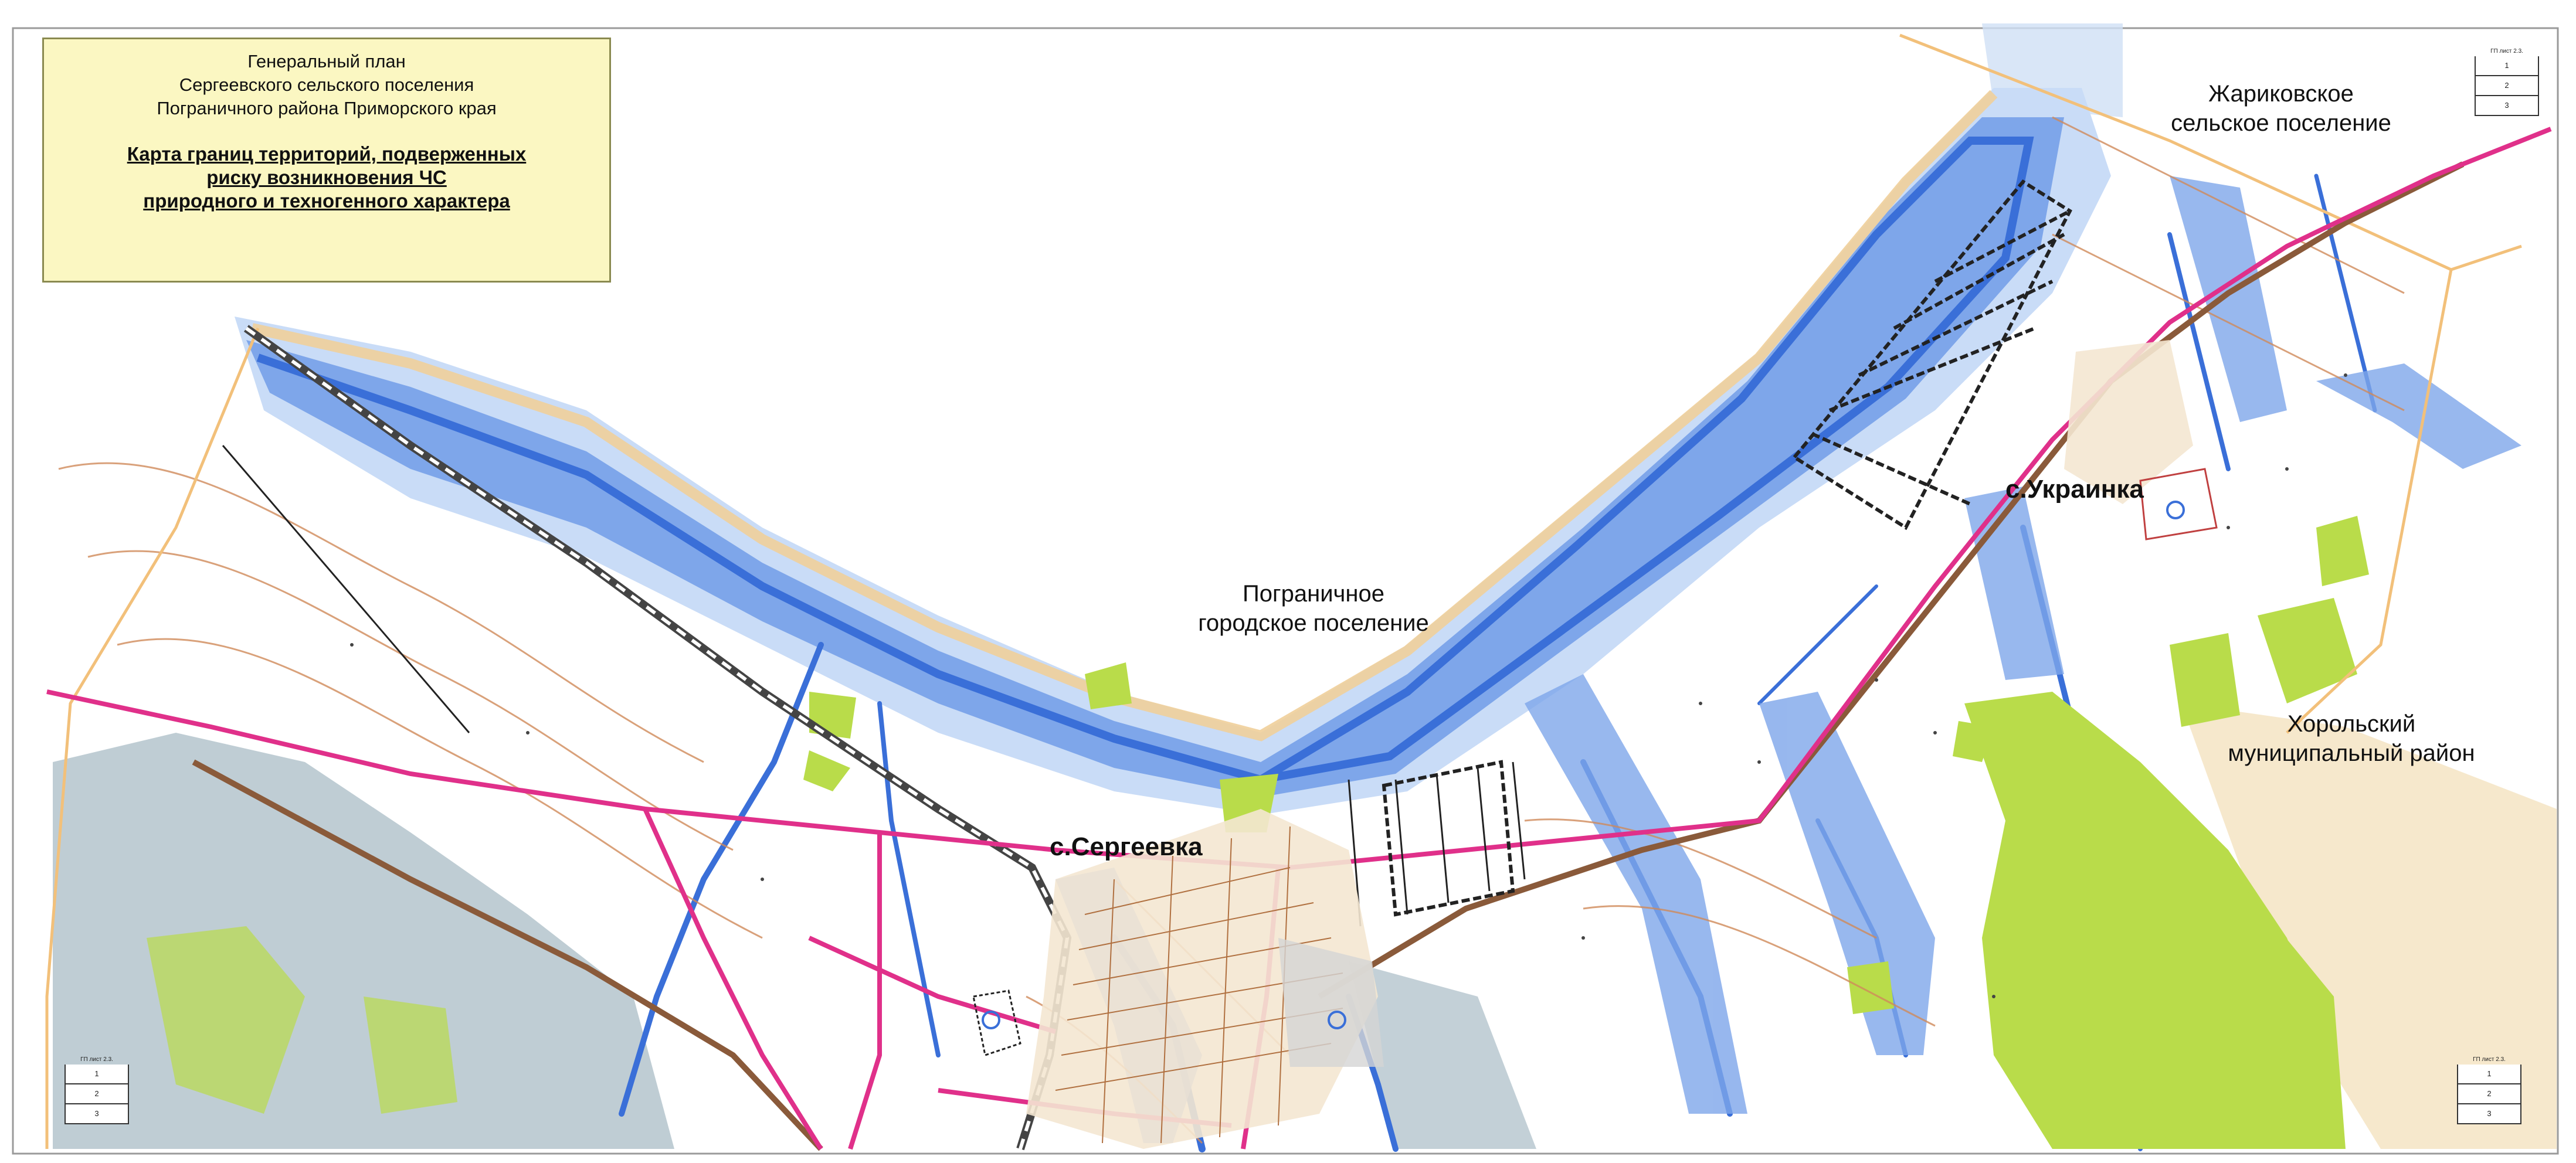 The height and width of the screenshot is (1163, 2576). What do you see at coordinates (326, 84) in the screenshot?
I see `title-line-2: Сергеевского сельского поселения` at bounding box center [326, 84].